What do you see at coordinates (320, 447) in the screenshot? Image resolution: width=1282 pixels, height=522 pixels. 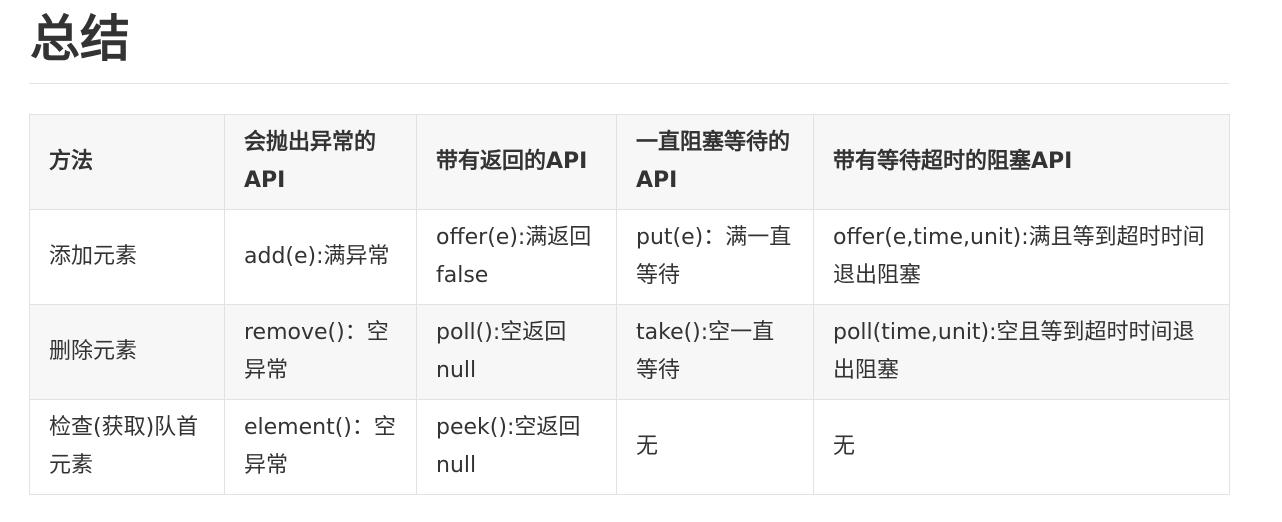 I see `table-cell: element()：空异常` at bounding box center [320, 447].